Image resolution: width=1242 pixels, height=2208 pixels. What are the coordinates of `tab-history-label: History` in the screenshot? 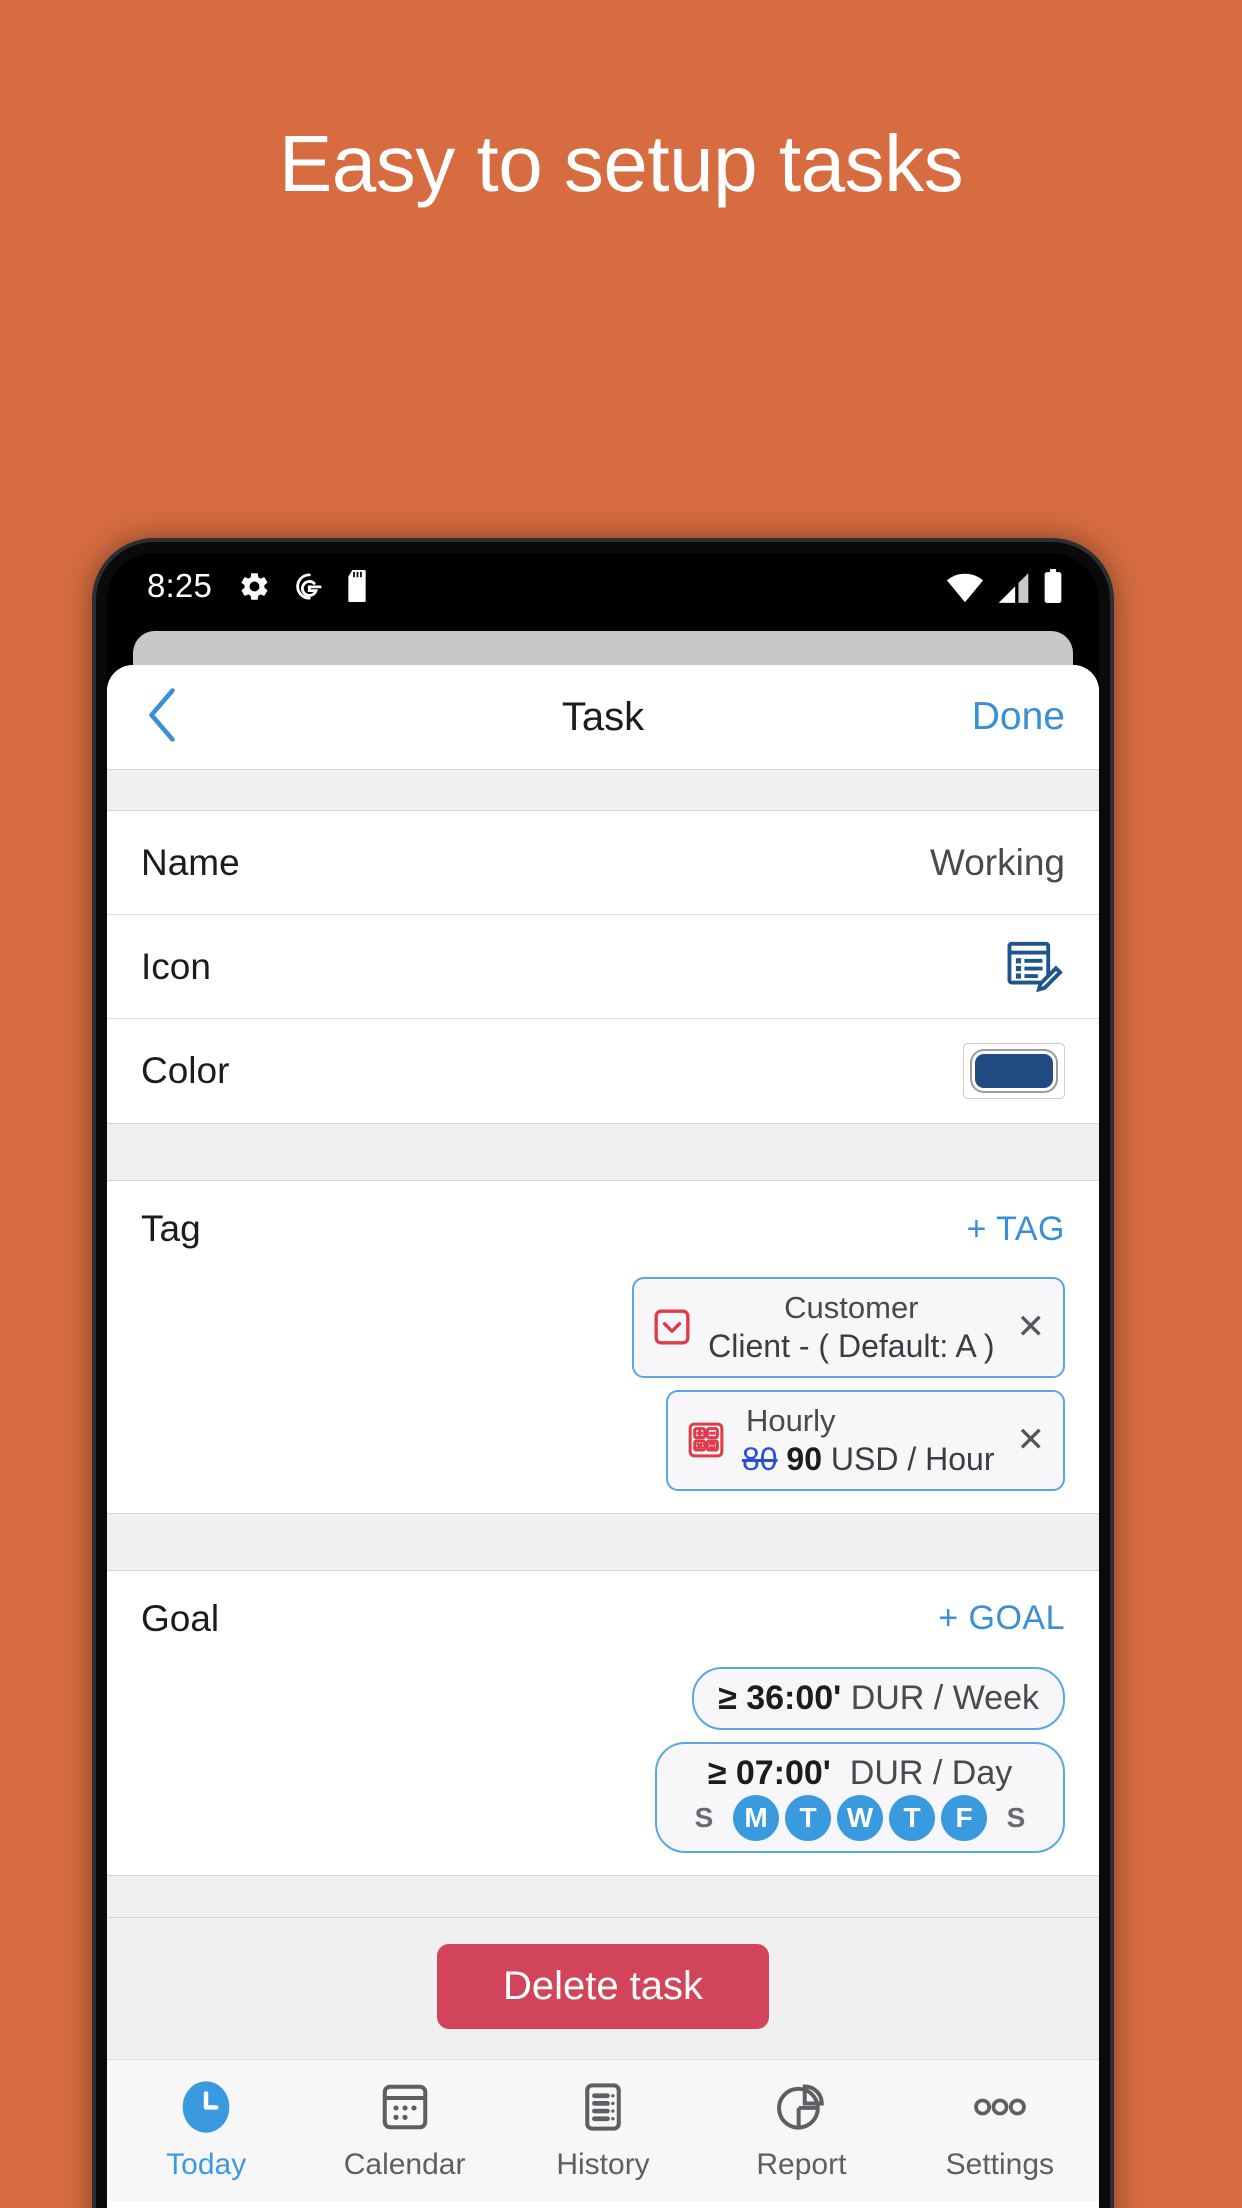 It's located at (603, 2165).